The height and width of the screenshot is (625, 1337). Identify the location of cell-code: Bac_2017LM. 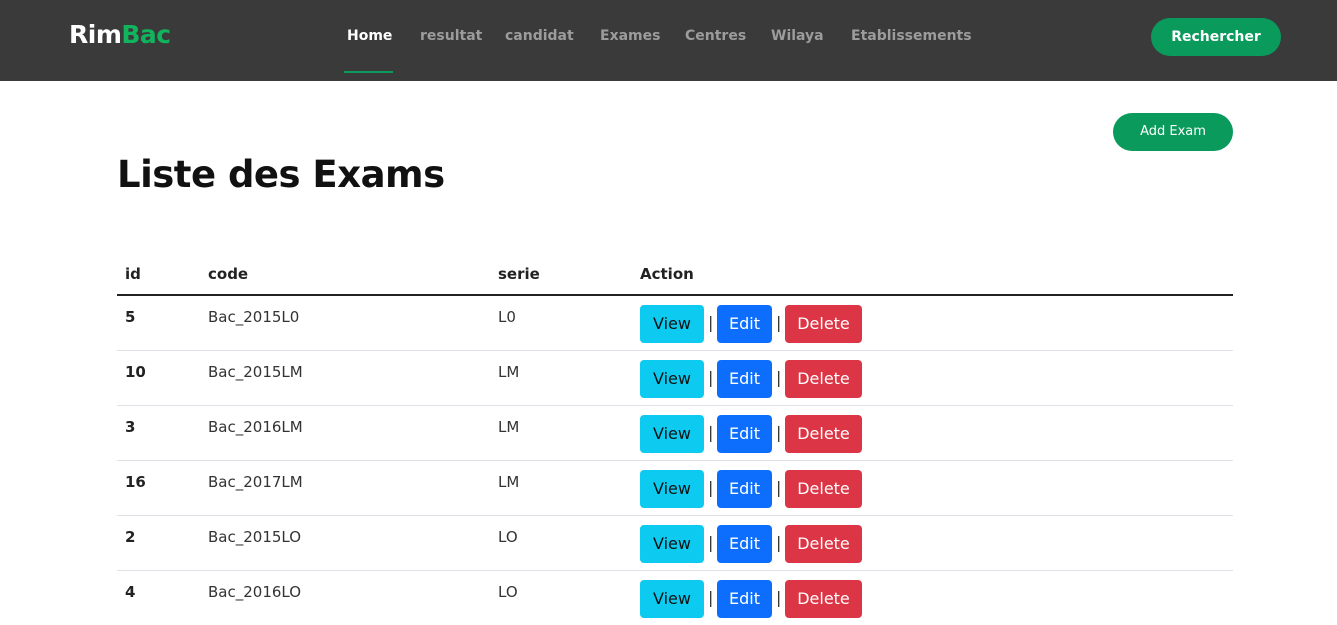
(255, 482).